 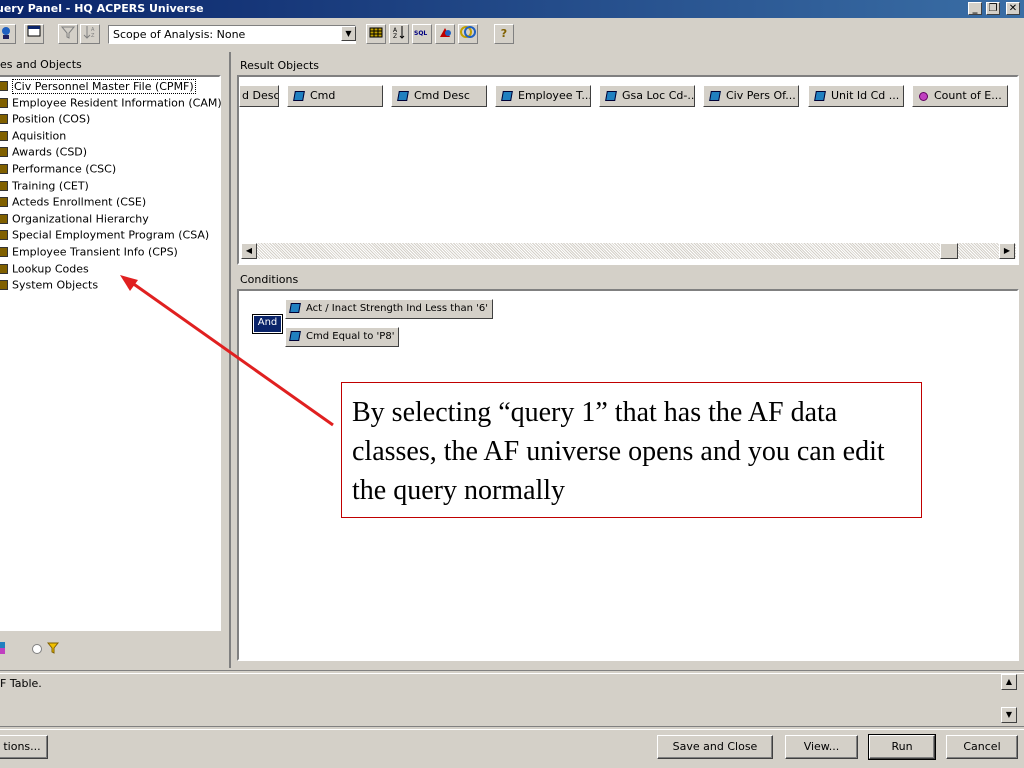 I want to click on tree-class-label: Position (COS), so click(x=51, y=119).